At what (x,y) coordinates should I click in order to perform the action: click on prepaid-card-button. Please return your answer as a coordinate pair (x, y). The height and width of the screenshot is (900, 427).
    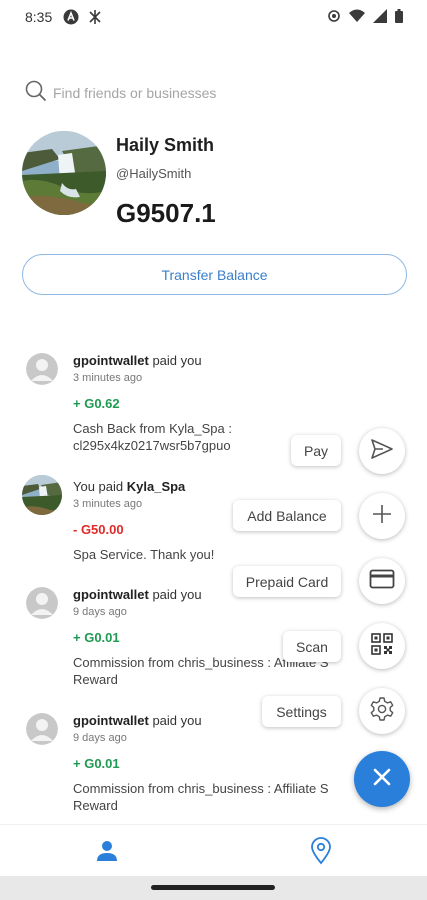
    Looking at the image, I should click on (382, 581).